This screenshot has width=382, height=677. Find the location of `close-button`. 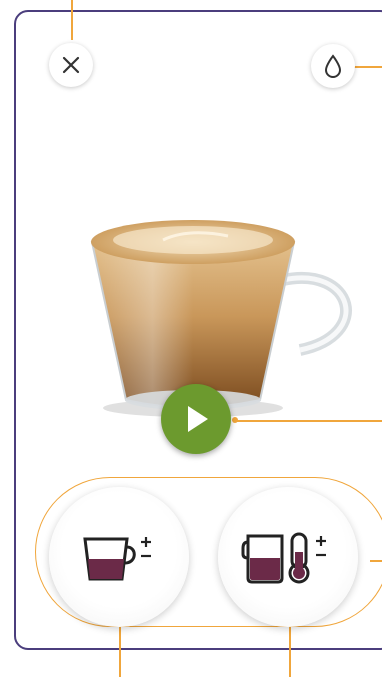

close-button is located at coordinates (71, 65).